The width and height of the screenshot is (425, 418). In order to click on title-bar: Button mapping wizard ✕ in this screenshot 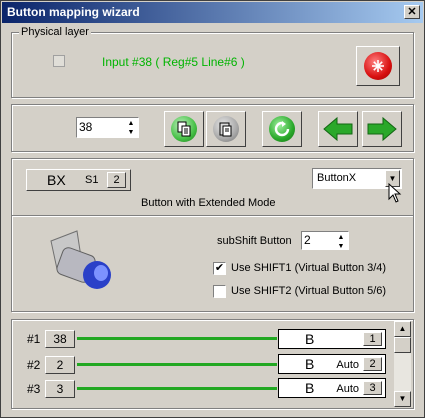, I will do `click(212, 12)`.